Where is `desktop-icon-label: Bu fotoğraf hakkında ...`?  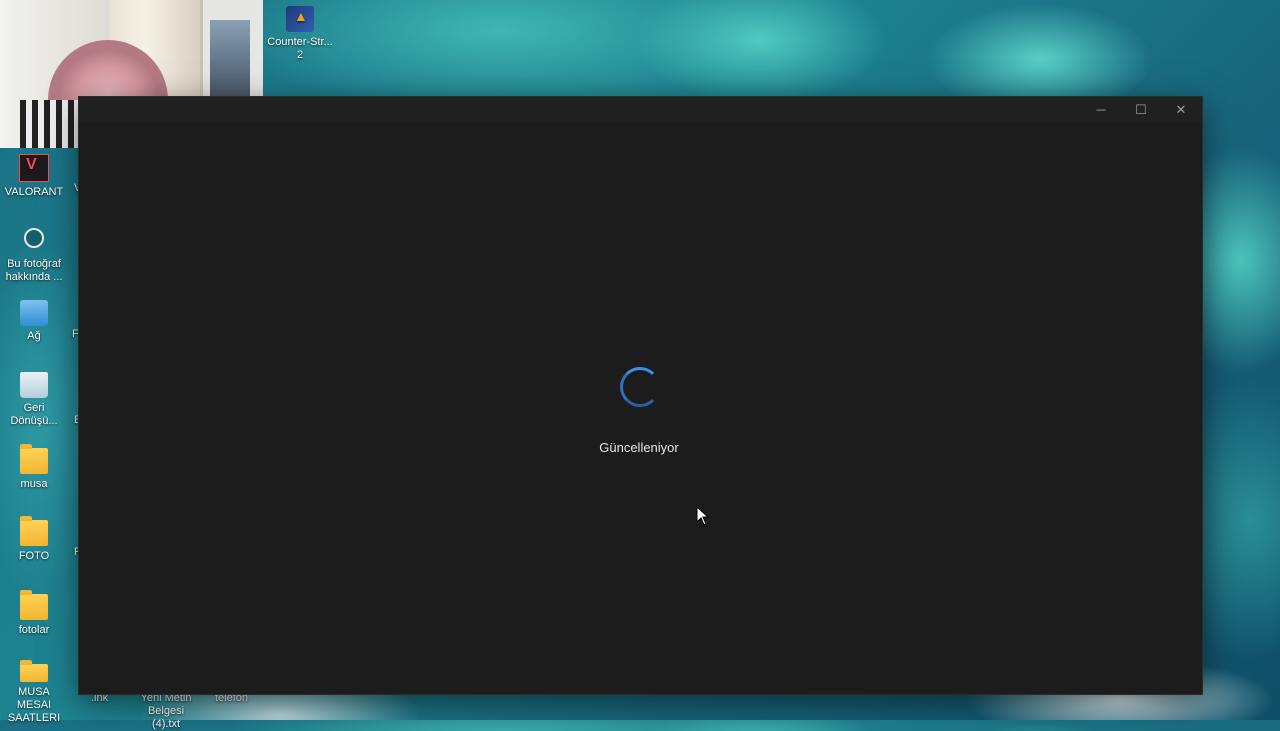 desktop-icon-label: Bu fotoğraf hakkında ... is located at coordinates (34, 270).